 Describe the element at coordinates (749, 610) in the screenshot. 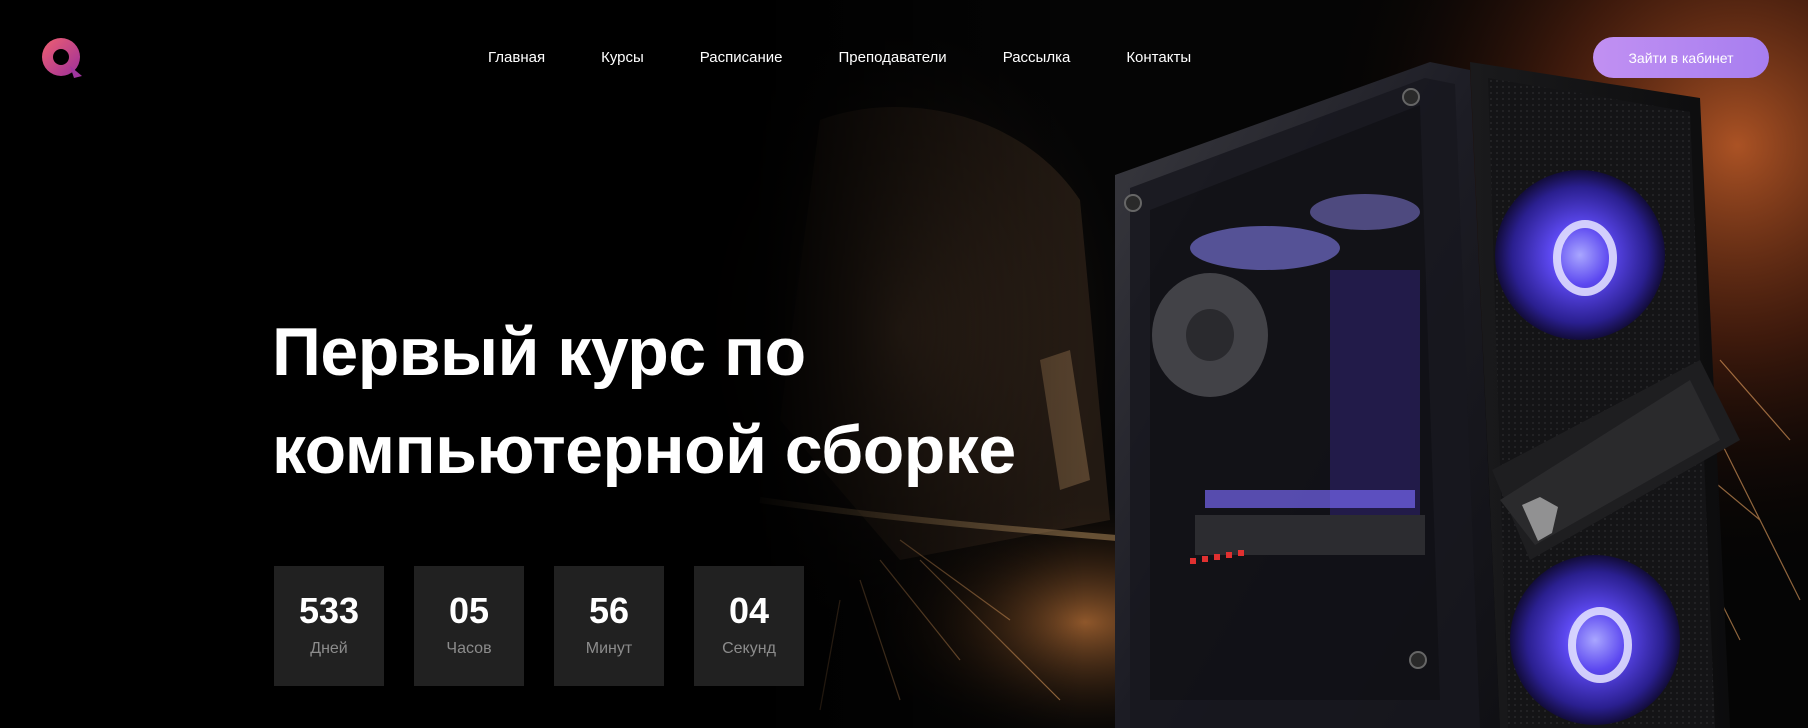

I see `countdown-seconds-value: 04` at that location.